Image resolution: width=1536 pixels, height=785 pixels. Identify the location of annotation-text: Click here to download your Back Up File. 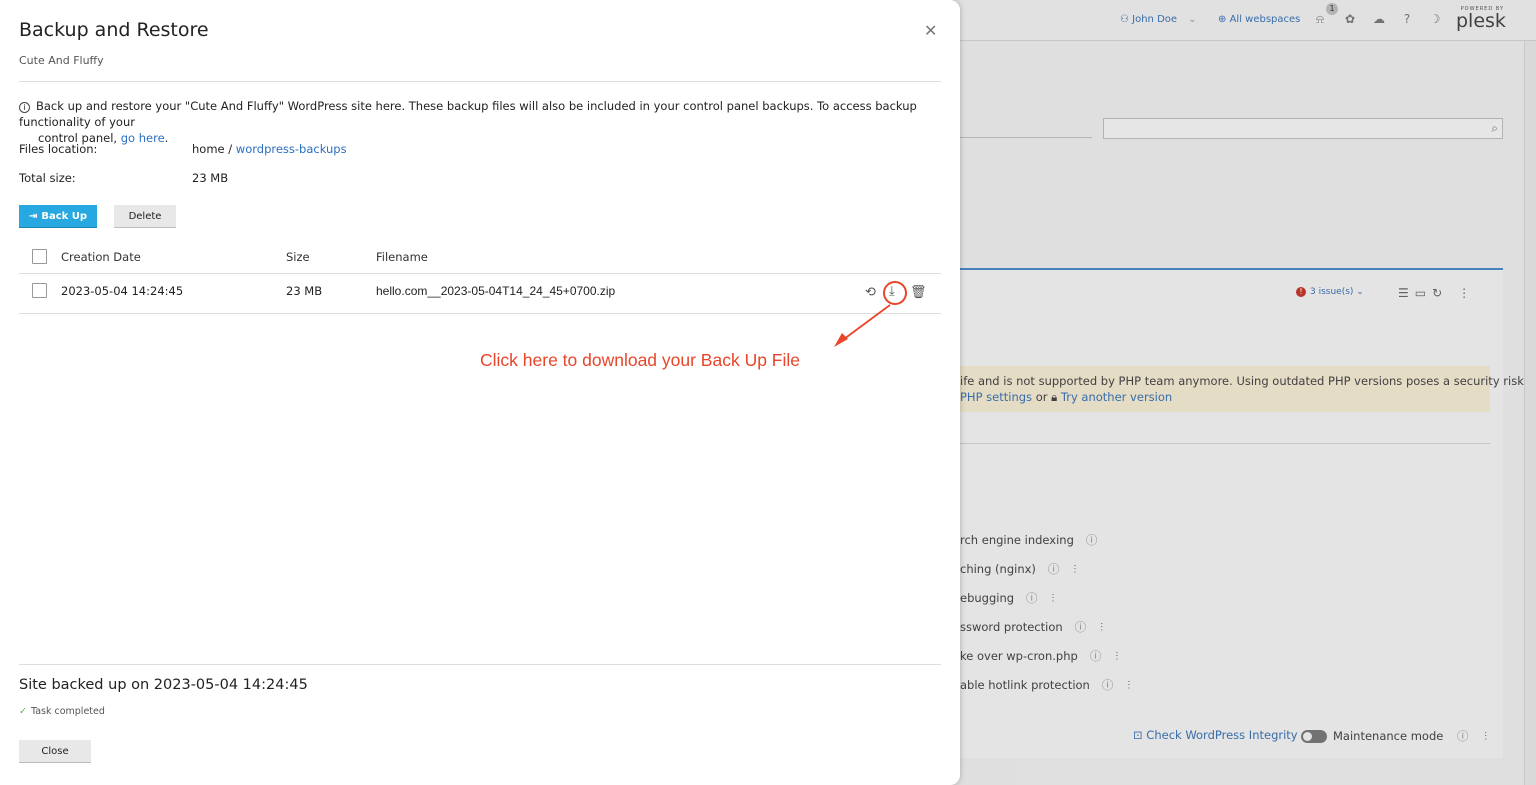
(640, 360).